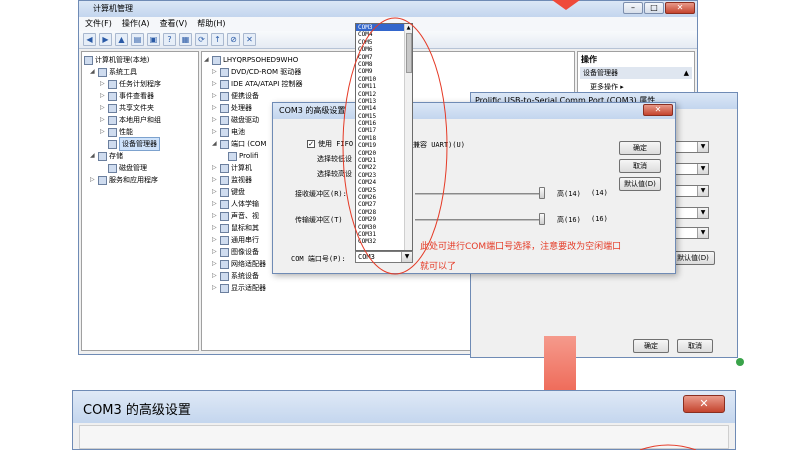  Describe the element at coordinates (243, 156) in the screenshot. I see `device-prolific: Prolifi` at that location.